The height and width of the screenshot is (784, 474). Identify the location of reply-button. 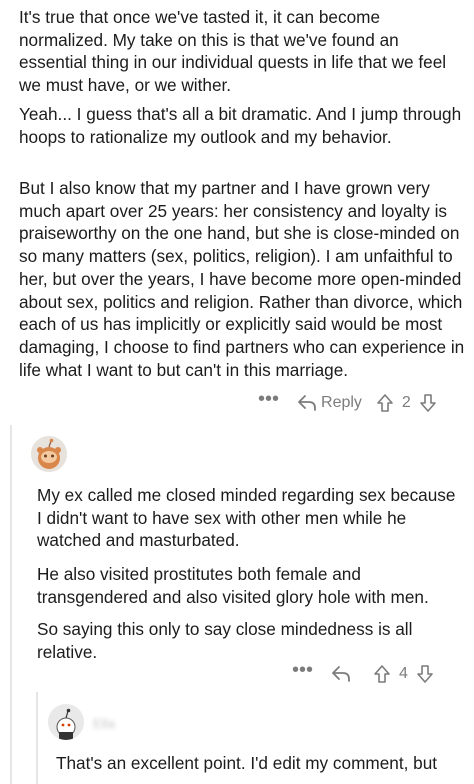
(341, 674).